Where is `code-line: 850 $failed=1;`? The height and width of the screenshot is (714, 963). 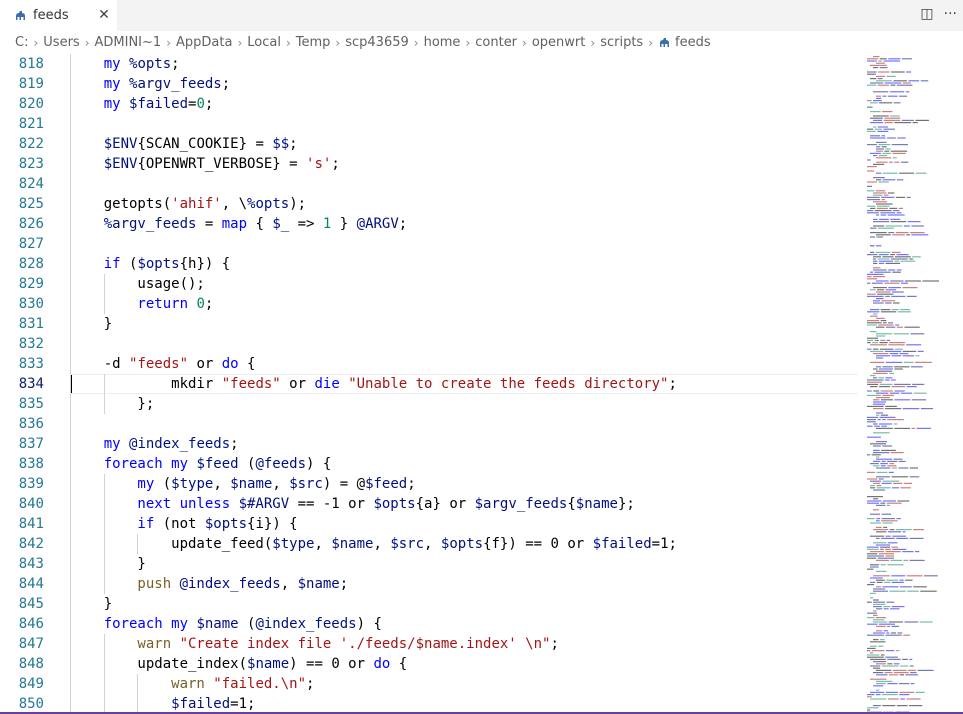
code-line: 850 $failed=1; is located at coordinates (430, 704).